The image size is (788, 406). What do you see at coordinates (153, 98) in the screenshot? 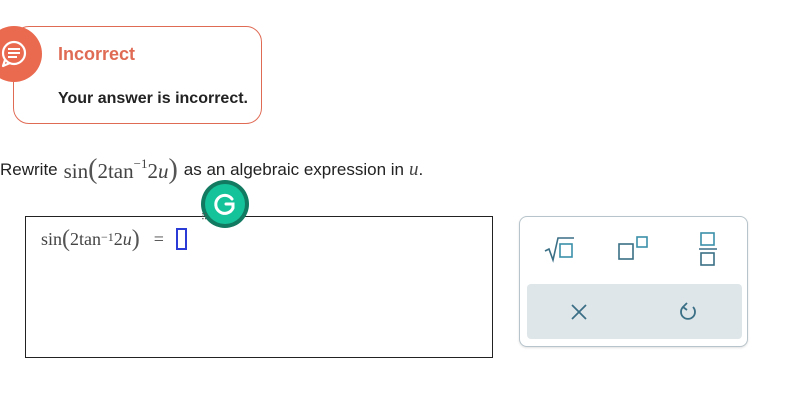
I see `feedback-message: Your answer is incorrect.` at bounding box center [153, 98].